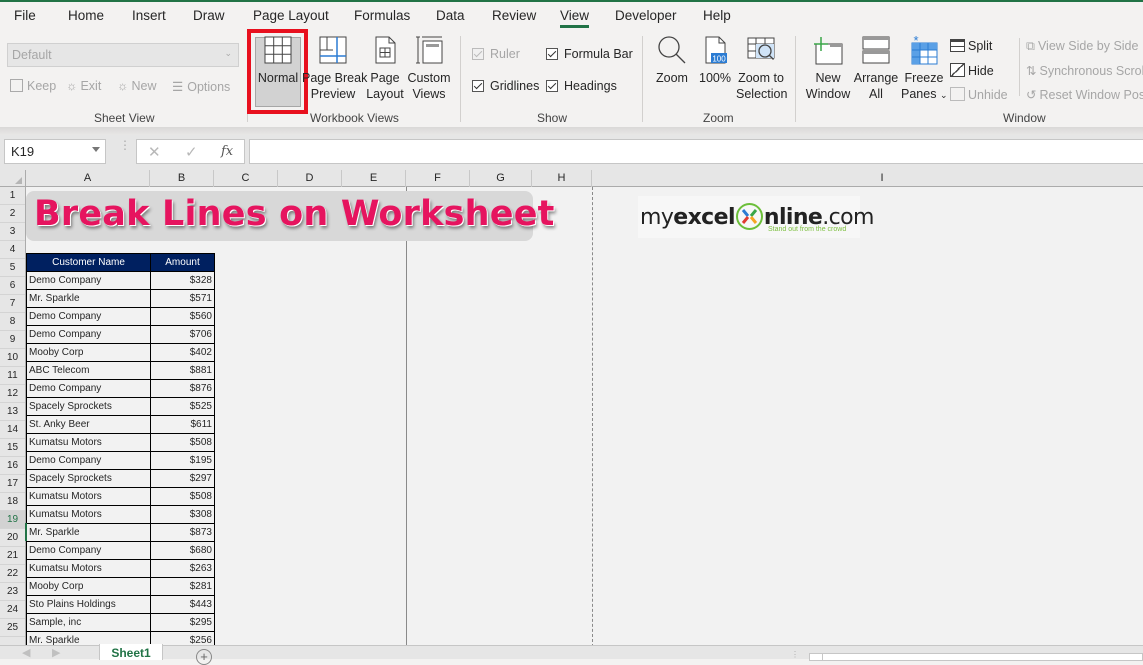 This screenshot has height=665, width=1143. Describe the element at coordinates (12, 232) in the screenshot. I see `row-header: 3` at that location.